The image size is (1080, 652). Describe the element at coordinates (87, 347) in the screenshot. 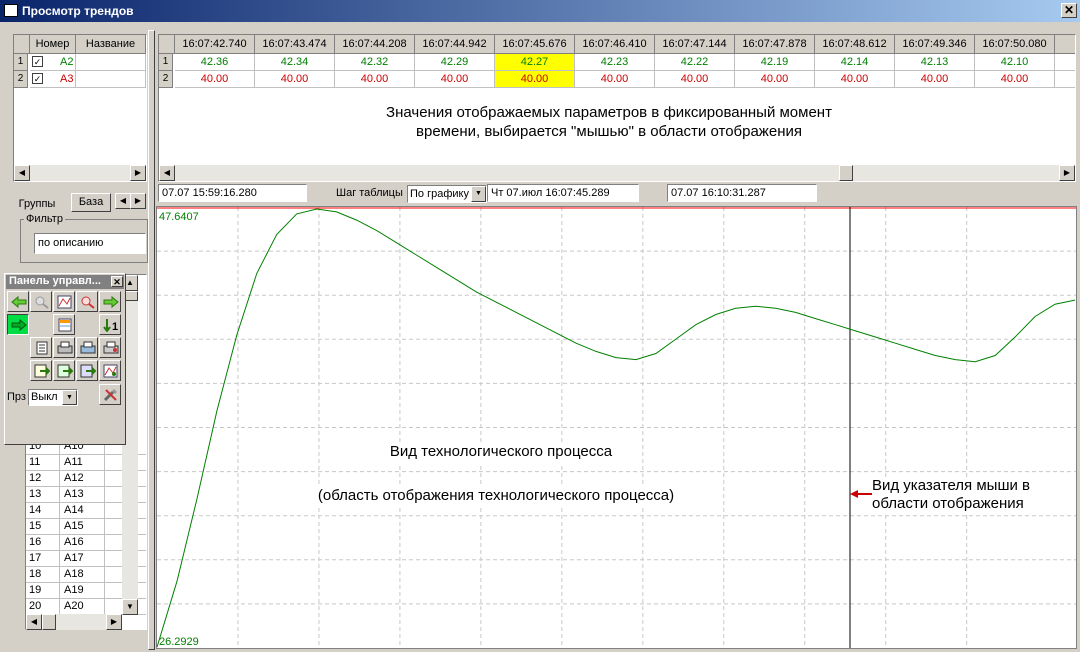

I see `print-preview-icon` at that location.